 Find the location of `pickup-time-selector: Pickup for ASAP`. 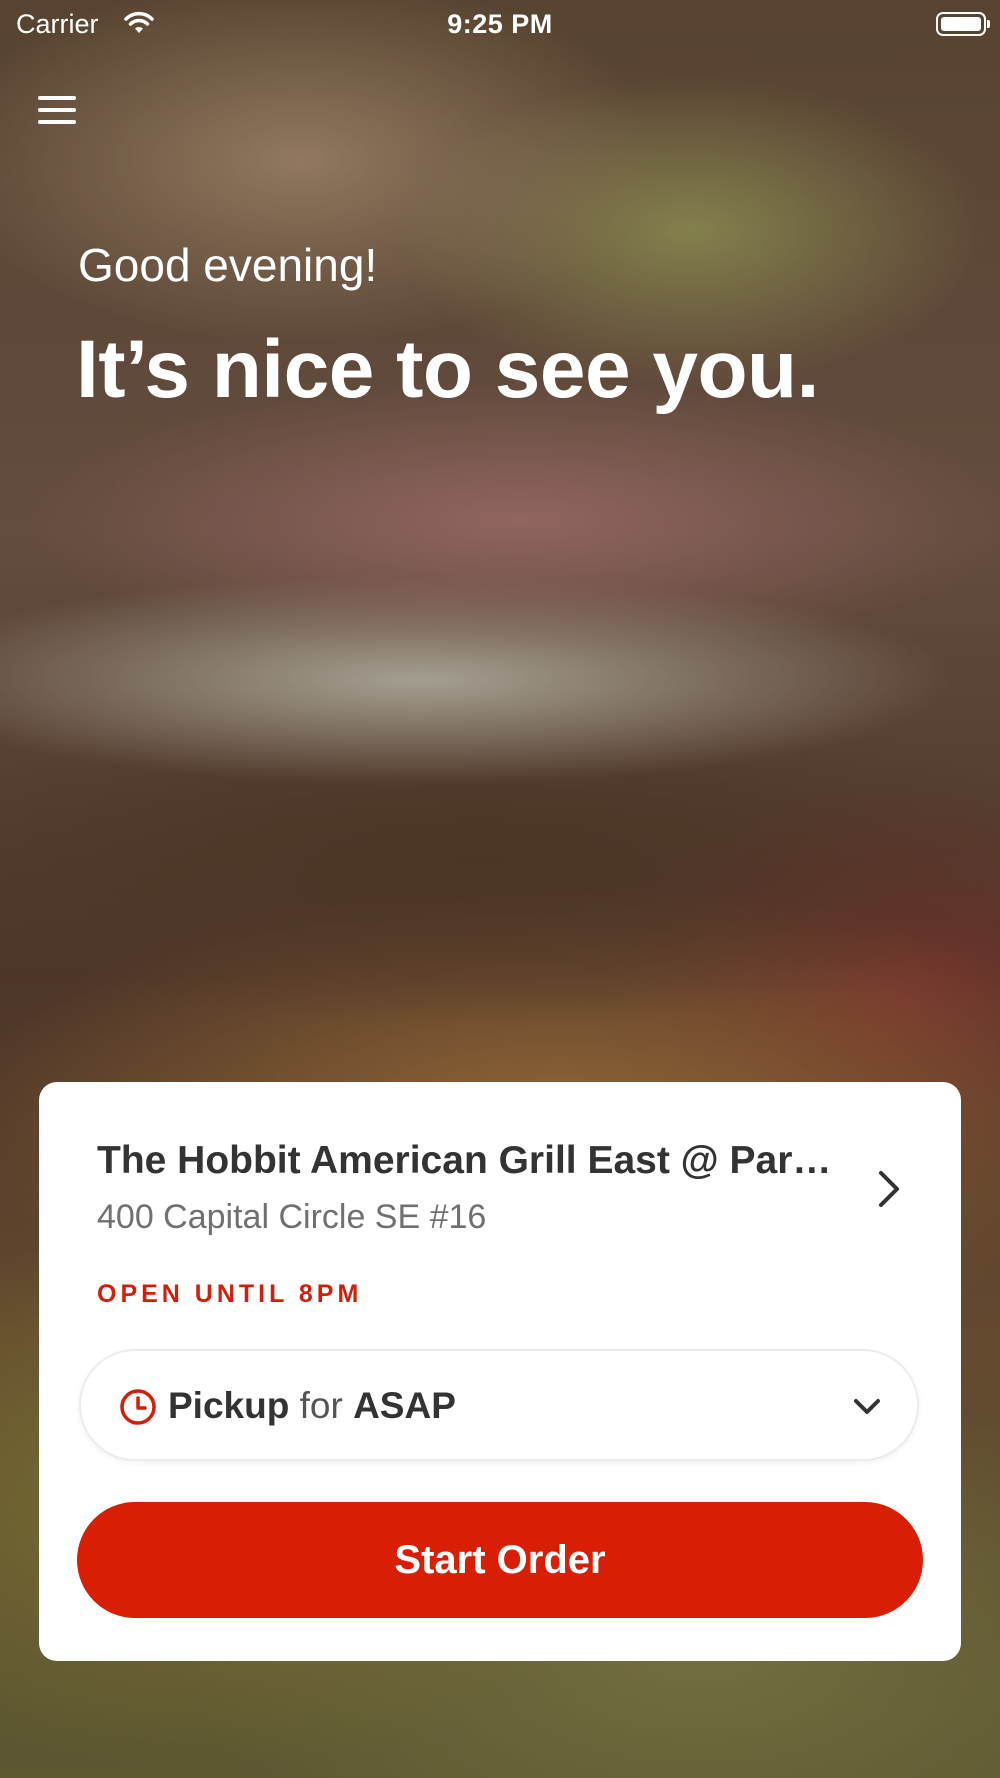

pickup-time-selector: Pickup for ASAP is located at coordinates (499, 1405).